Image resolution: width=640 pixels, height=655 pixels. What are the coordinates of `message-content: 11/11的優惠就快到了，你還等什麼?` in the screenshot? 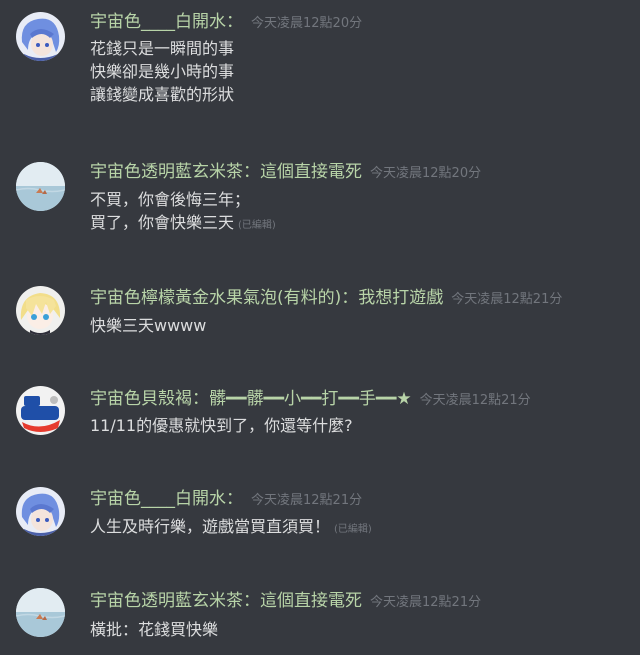 It's located at (221, 425).